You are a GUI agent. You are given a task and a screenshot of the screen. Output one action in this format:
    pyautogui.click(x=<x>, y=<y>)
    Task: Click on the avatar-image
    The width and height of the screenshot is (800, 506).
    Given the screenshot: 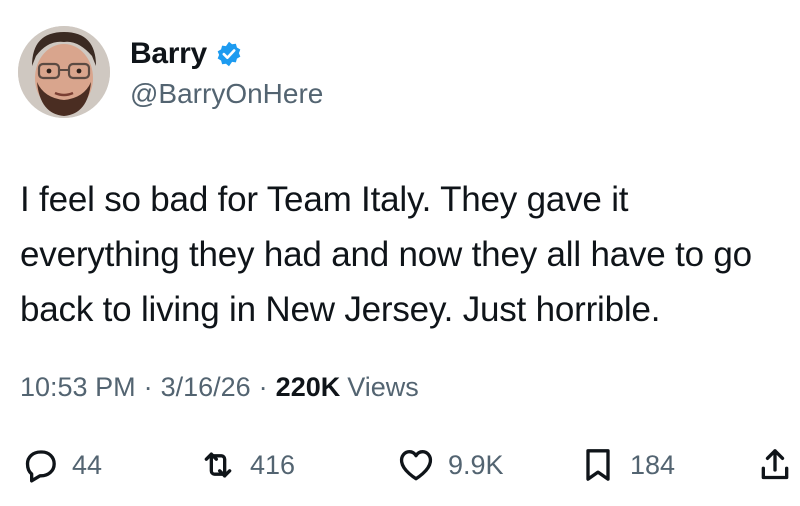 What is the action you would take?
    pyautogui.click(x=64, y=72)
    